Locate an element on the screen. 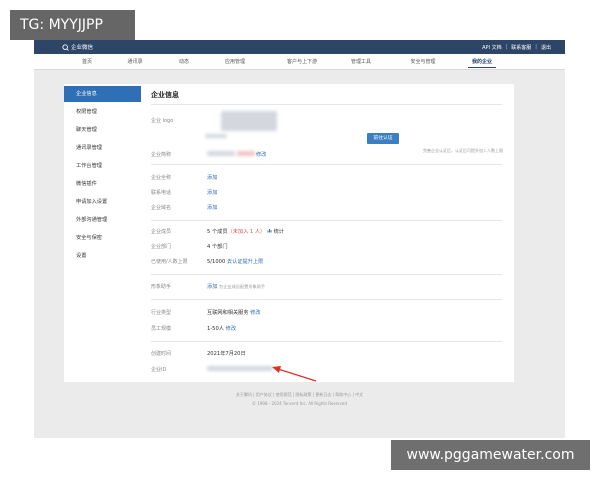 The width and height of the screenshot is (600, 480). watermark-bottom-right: www.pggamewater.com is located at coordinates (490, 455).